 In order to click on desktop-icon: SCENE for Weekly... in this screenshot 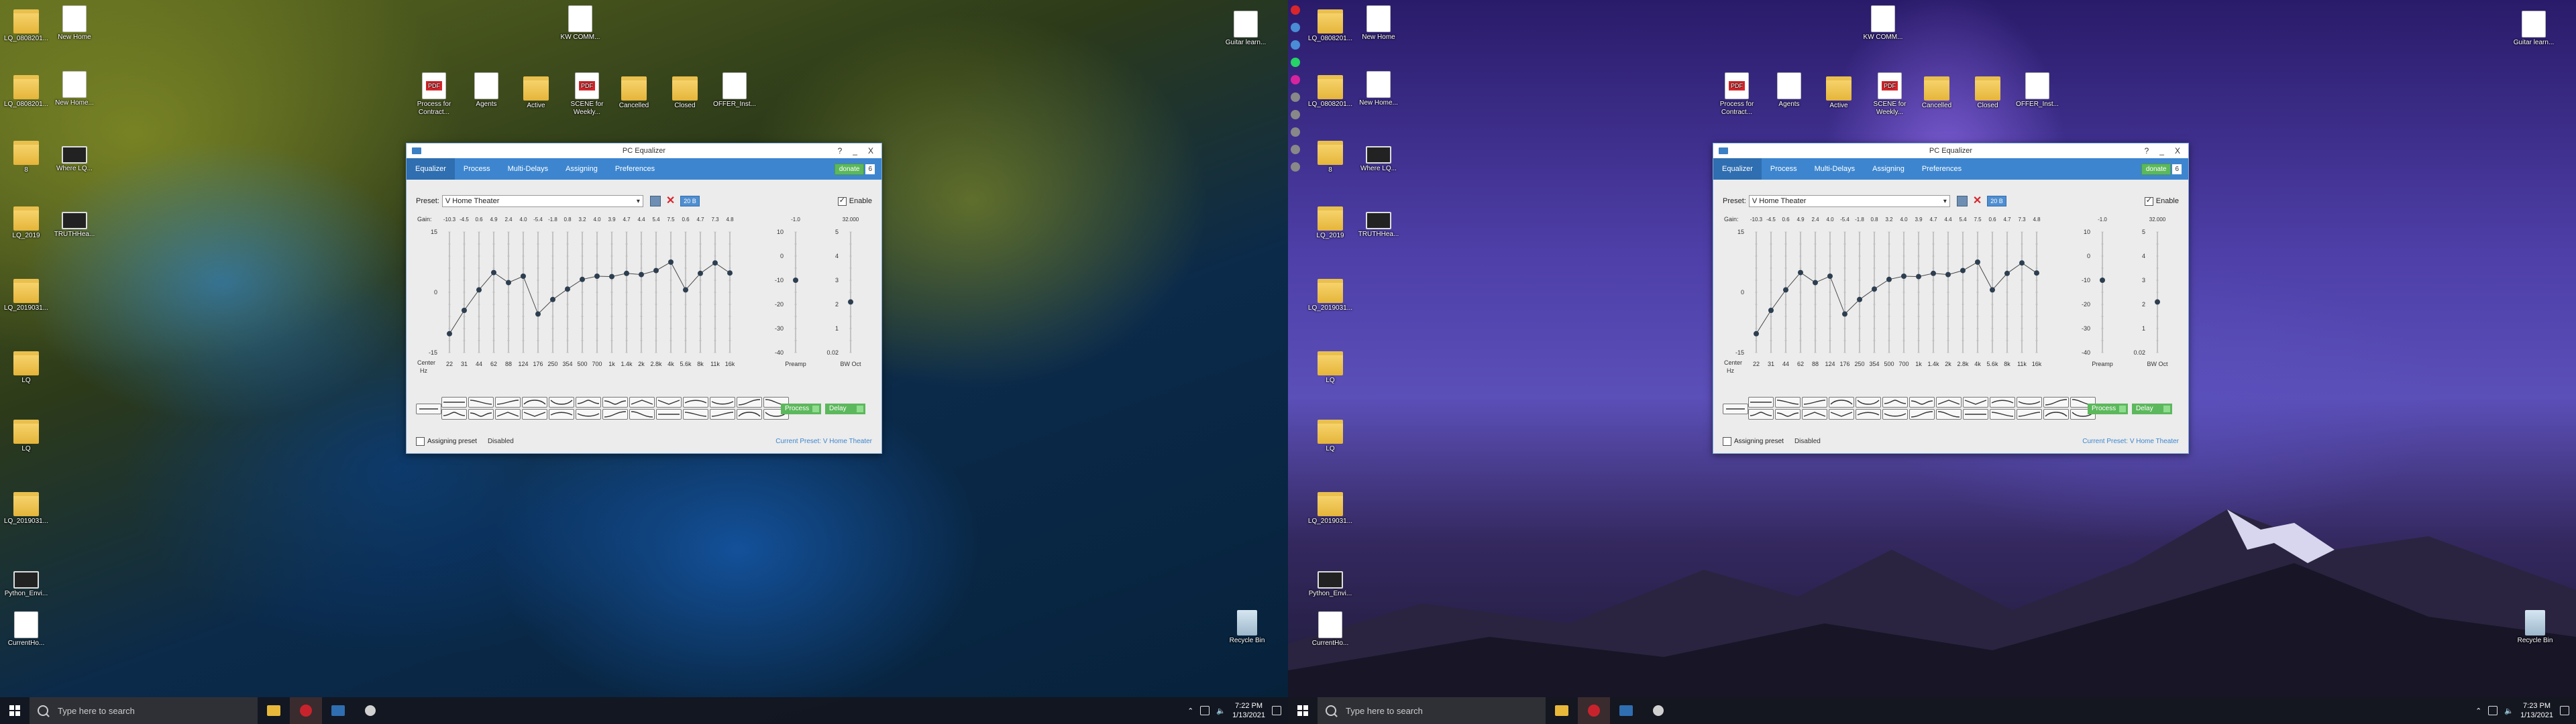, I will do `click(1890, 95)`.